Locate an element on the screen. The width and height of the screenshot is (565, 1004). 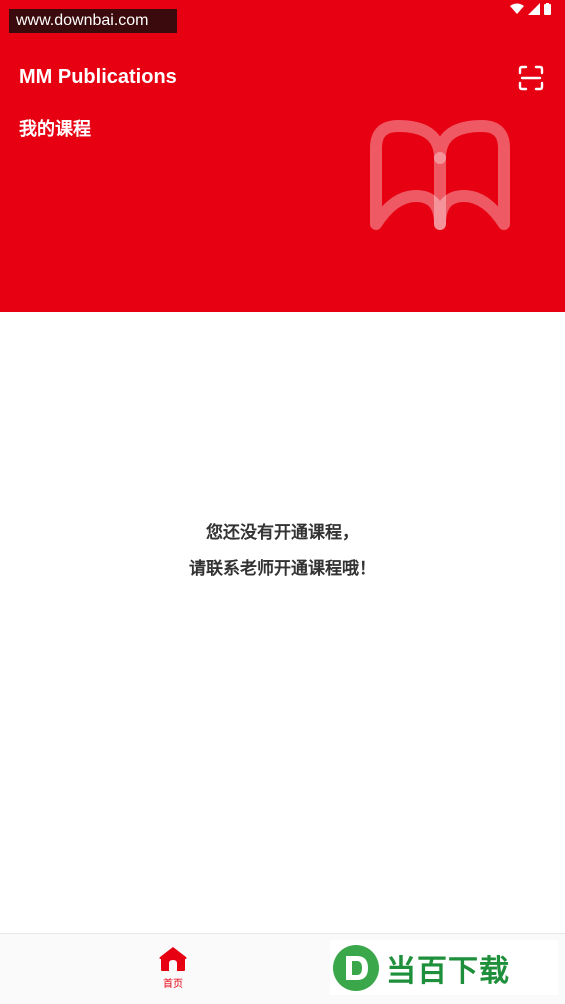
scan-button is located at coordinates (531, 78).